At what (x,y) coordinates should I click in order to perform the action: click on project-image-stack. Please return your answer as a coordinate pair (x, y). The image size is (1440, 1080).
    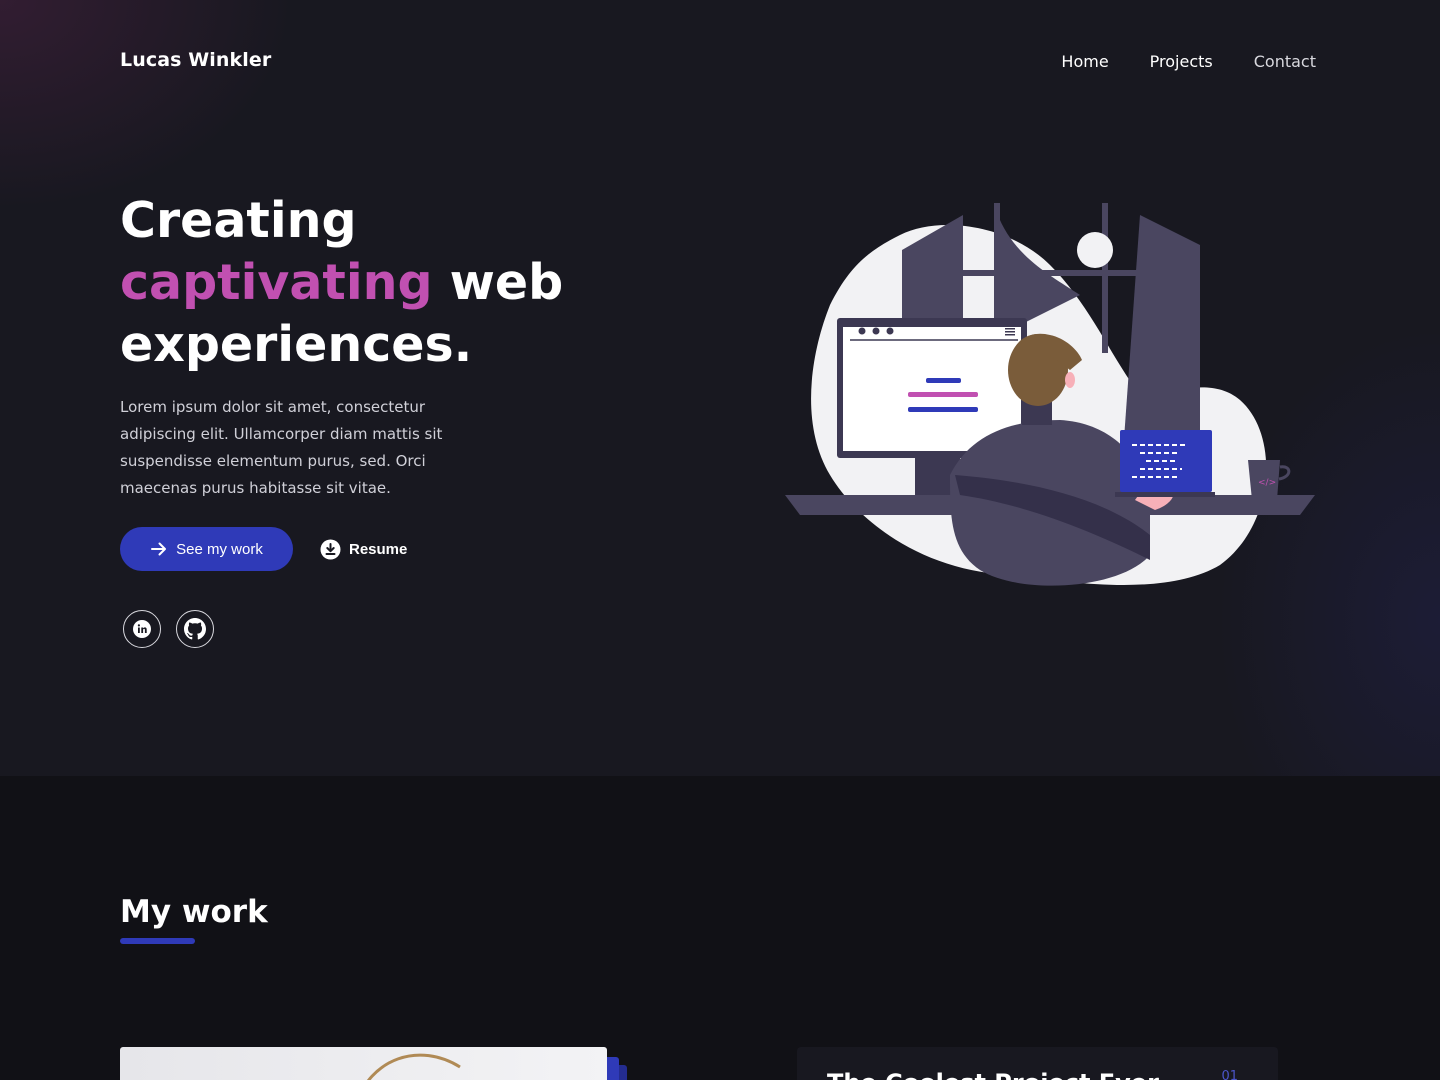
    Looking at the image, I should click on (613, 1068).